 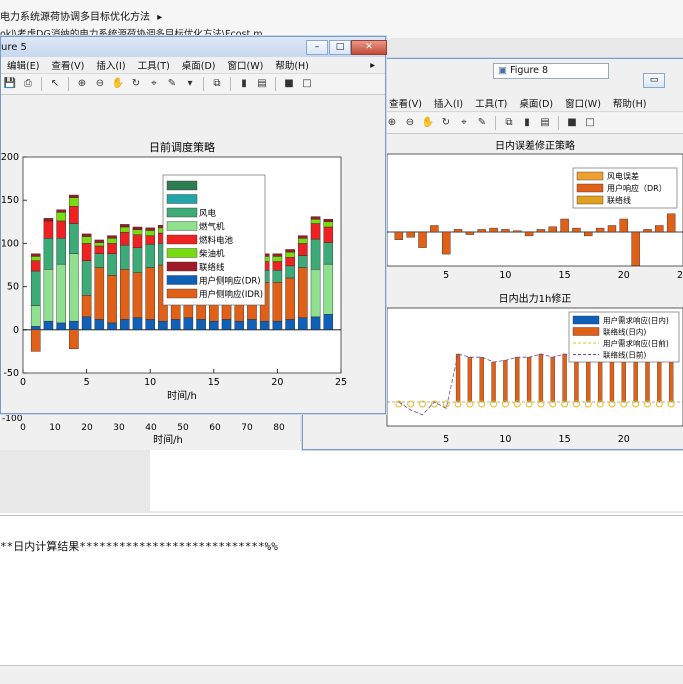 I want to click on x-tick-label: 25, so click(x=680, y=275).